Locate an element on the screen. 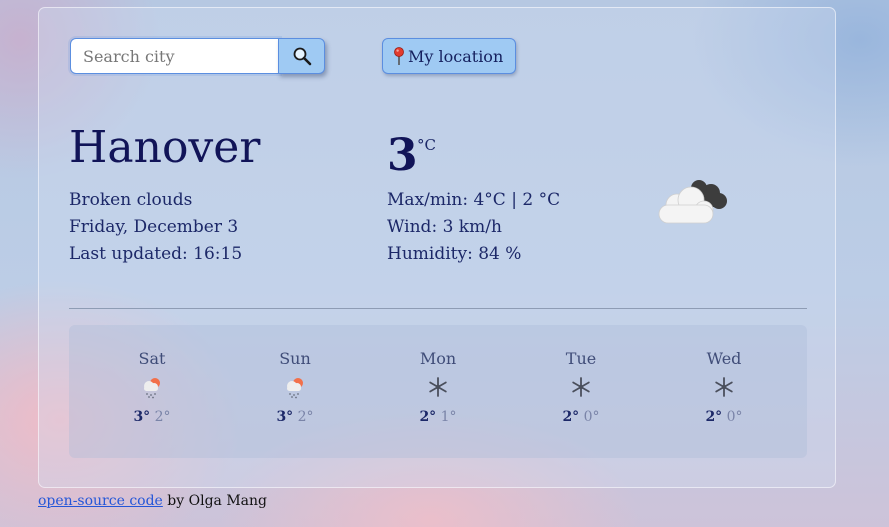  footer: open-source code by Olga Mang is located at coordinates (152, 501).